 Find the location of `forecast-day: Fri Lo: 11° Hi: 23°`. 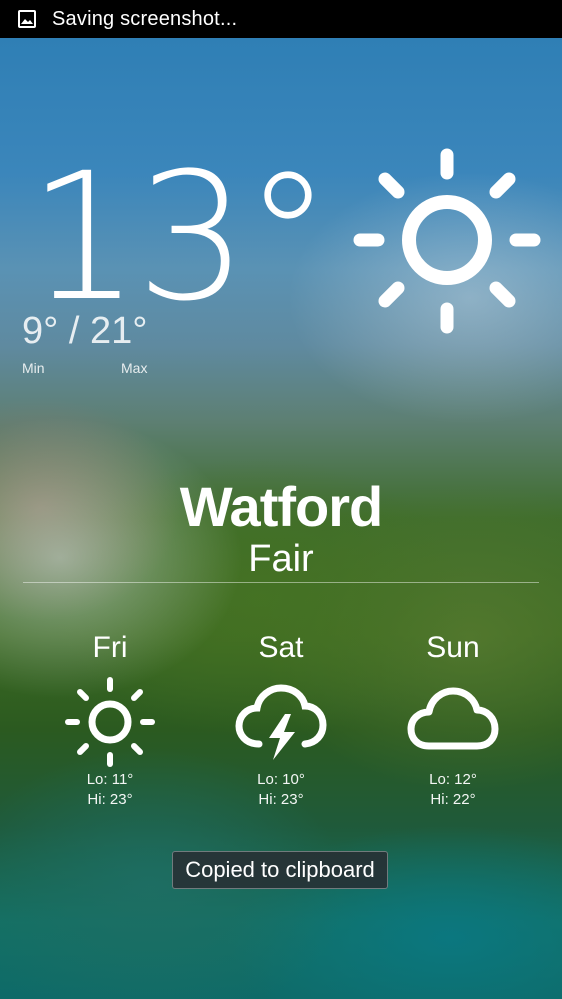

forecast-day: Fri Lo: 11° Hi: 23° is located at coordinates (110, 719).